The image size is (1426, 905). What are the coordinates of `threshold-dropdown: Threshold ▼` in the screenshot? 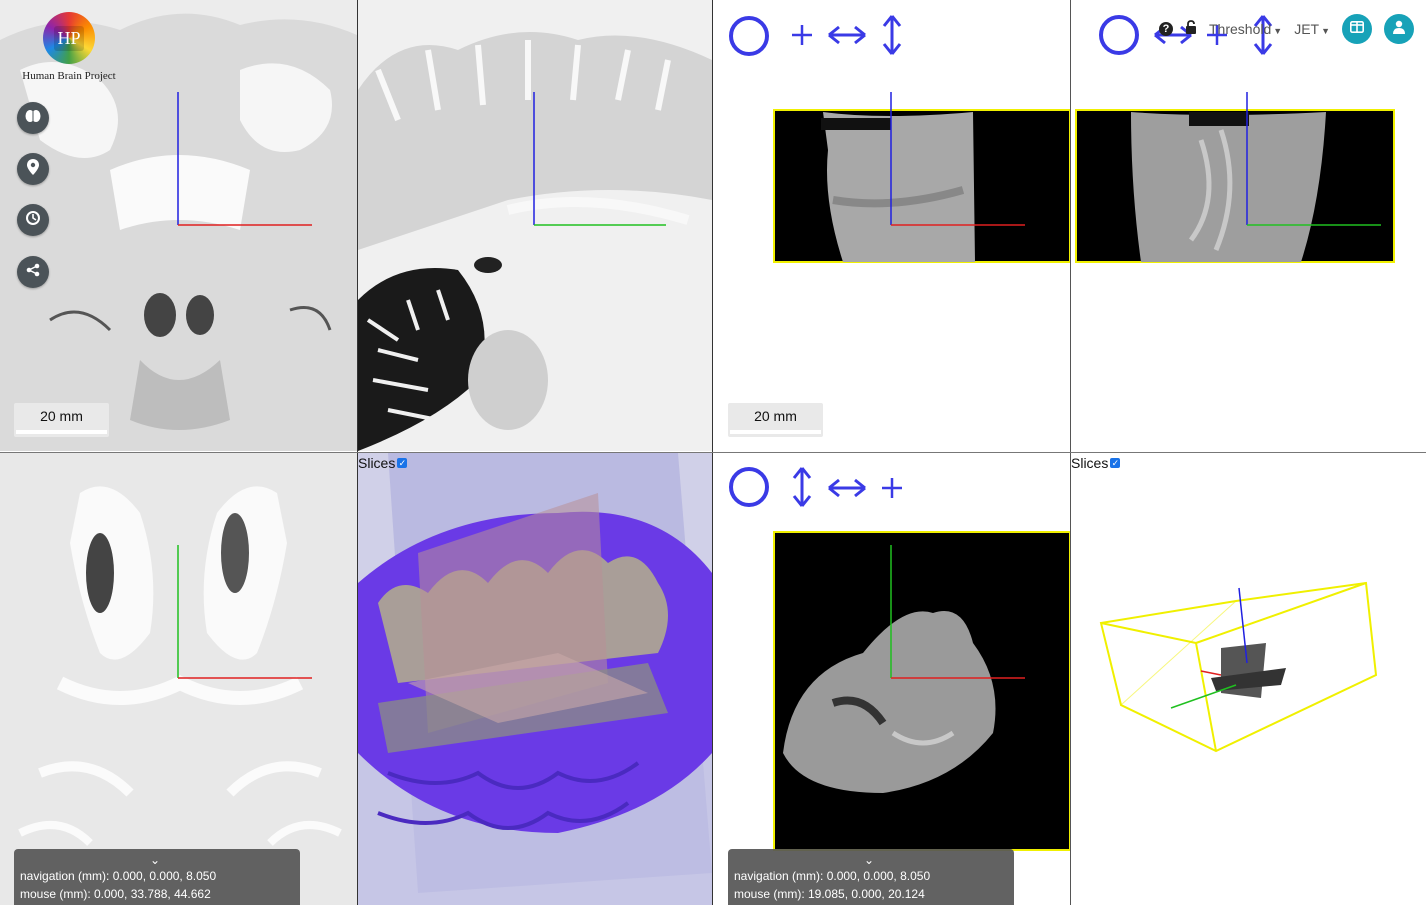 It's located at (1245, 29).